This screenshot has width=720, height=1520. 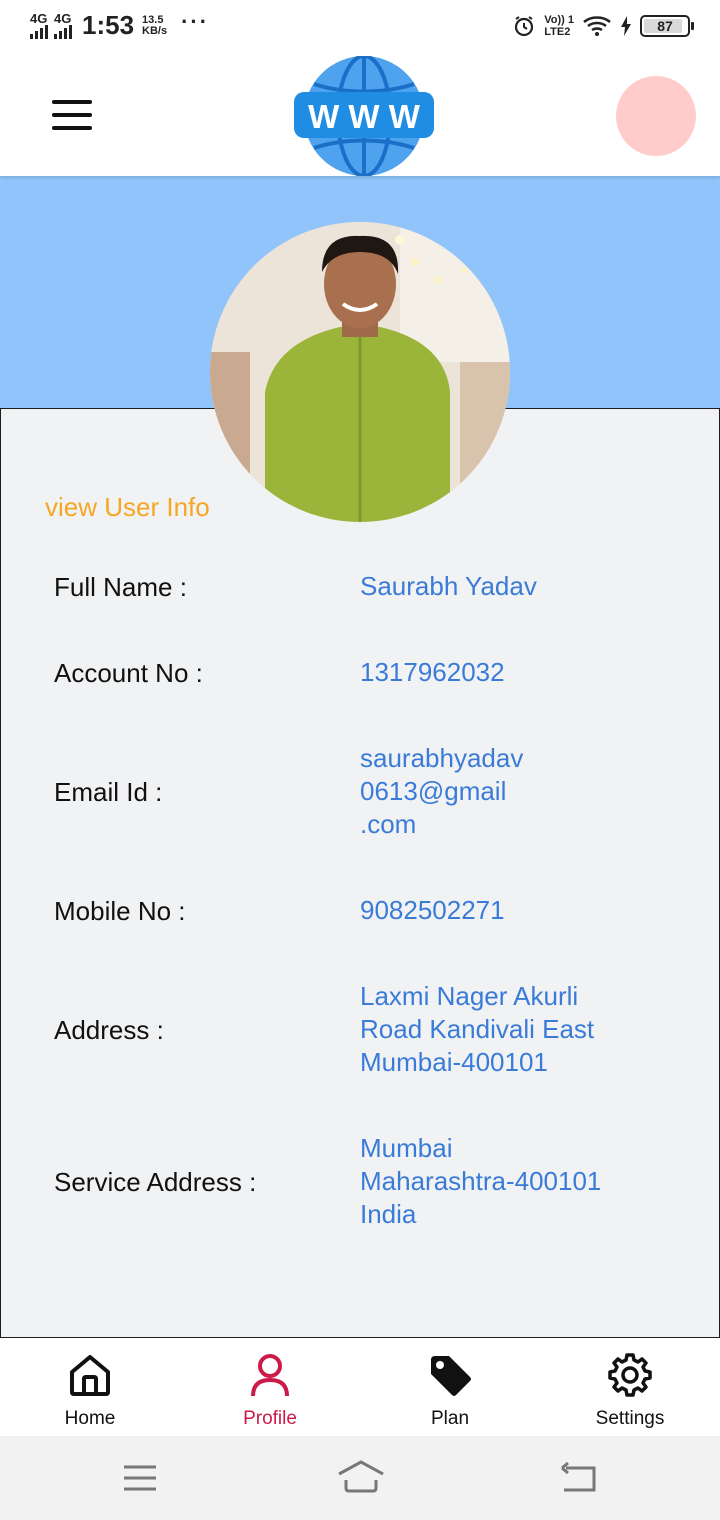 I want to click on bottom-navigation: Home Profile Plan Settings, so click(x=360, y=1387).